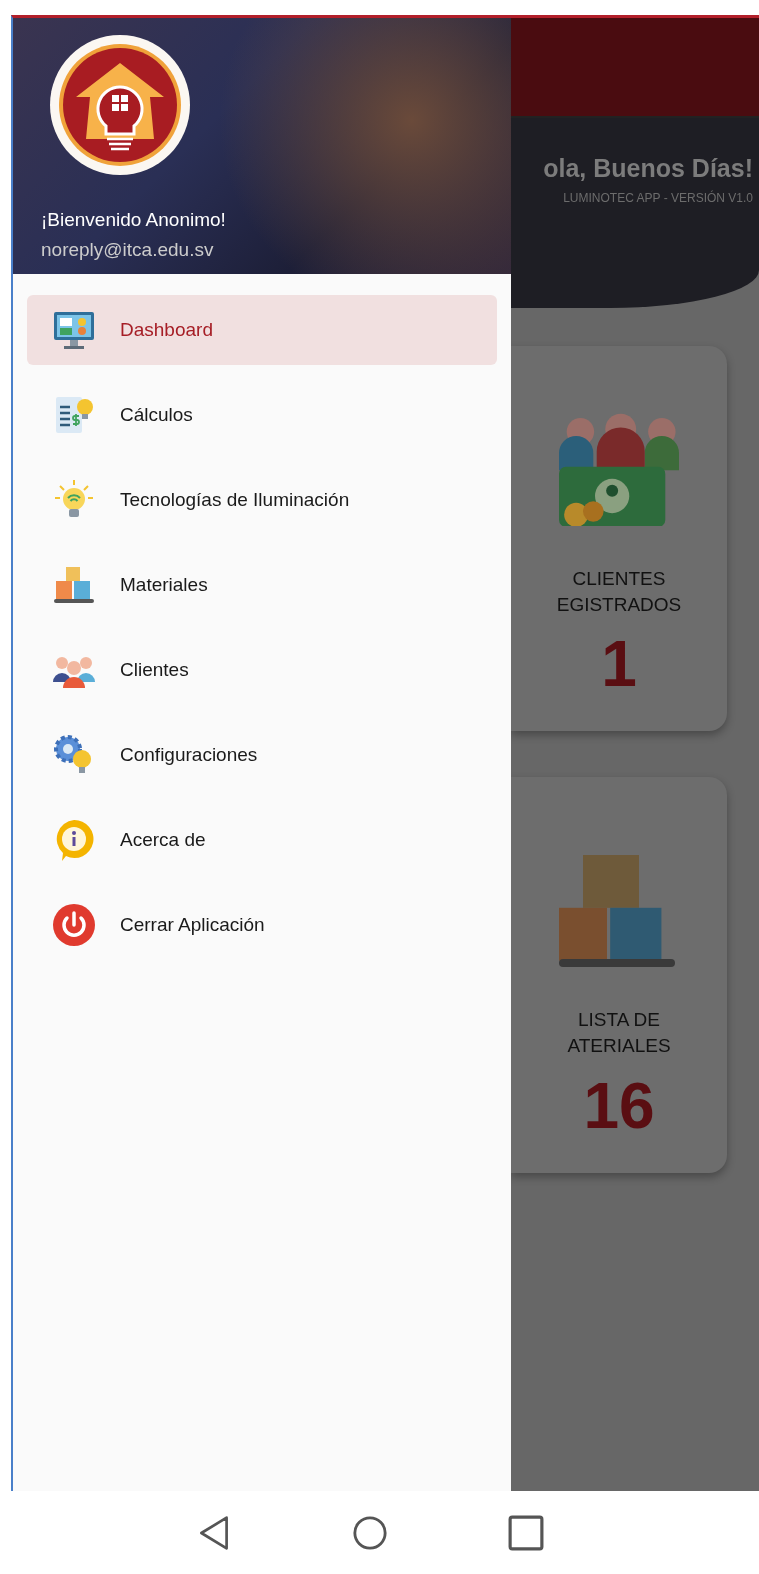 The height and width of the screenshot is (1574, 759). Describe the element at coordinates (648, 168) in the screenshot. I see `greeting-title: ola, Buenos Días!` at that location.